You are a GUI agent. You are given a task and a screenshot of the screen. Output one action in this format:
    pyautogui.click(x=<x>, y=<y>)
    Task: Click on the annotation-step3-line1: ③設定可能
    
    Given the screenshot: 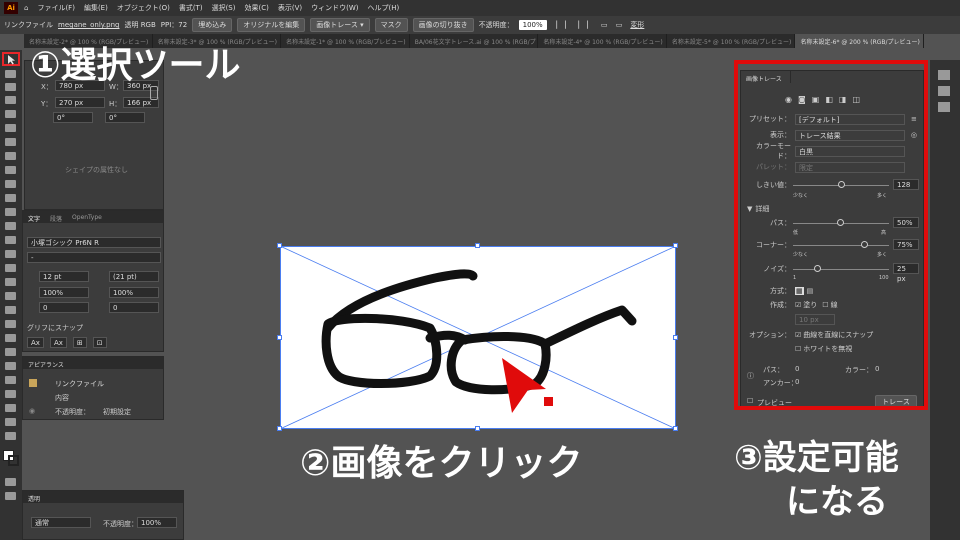 What is the action you would take?
    pyautogui.click(x=816, y=458)
    